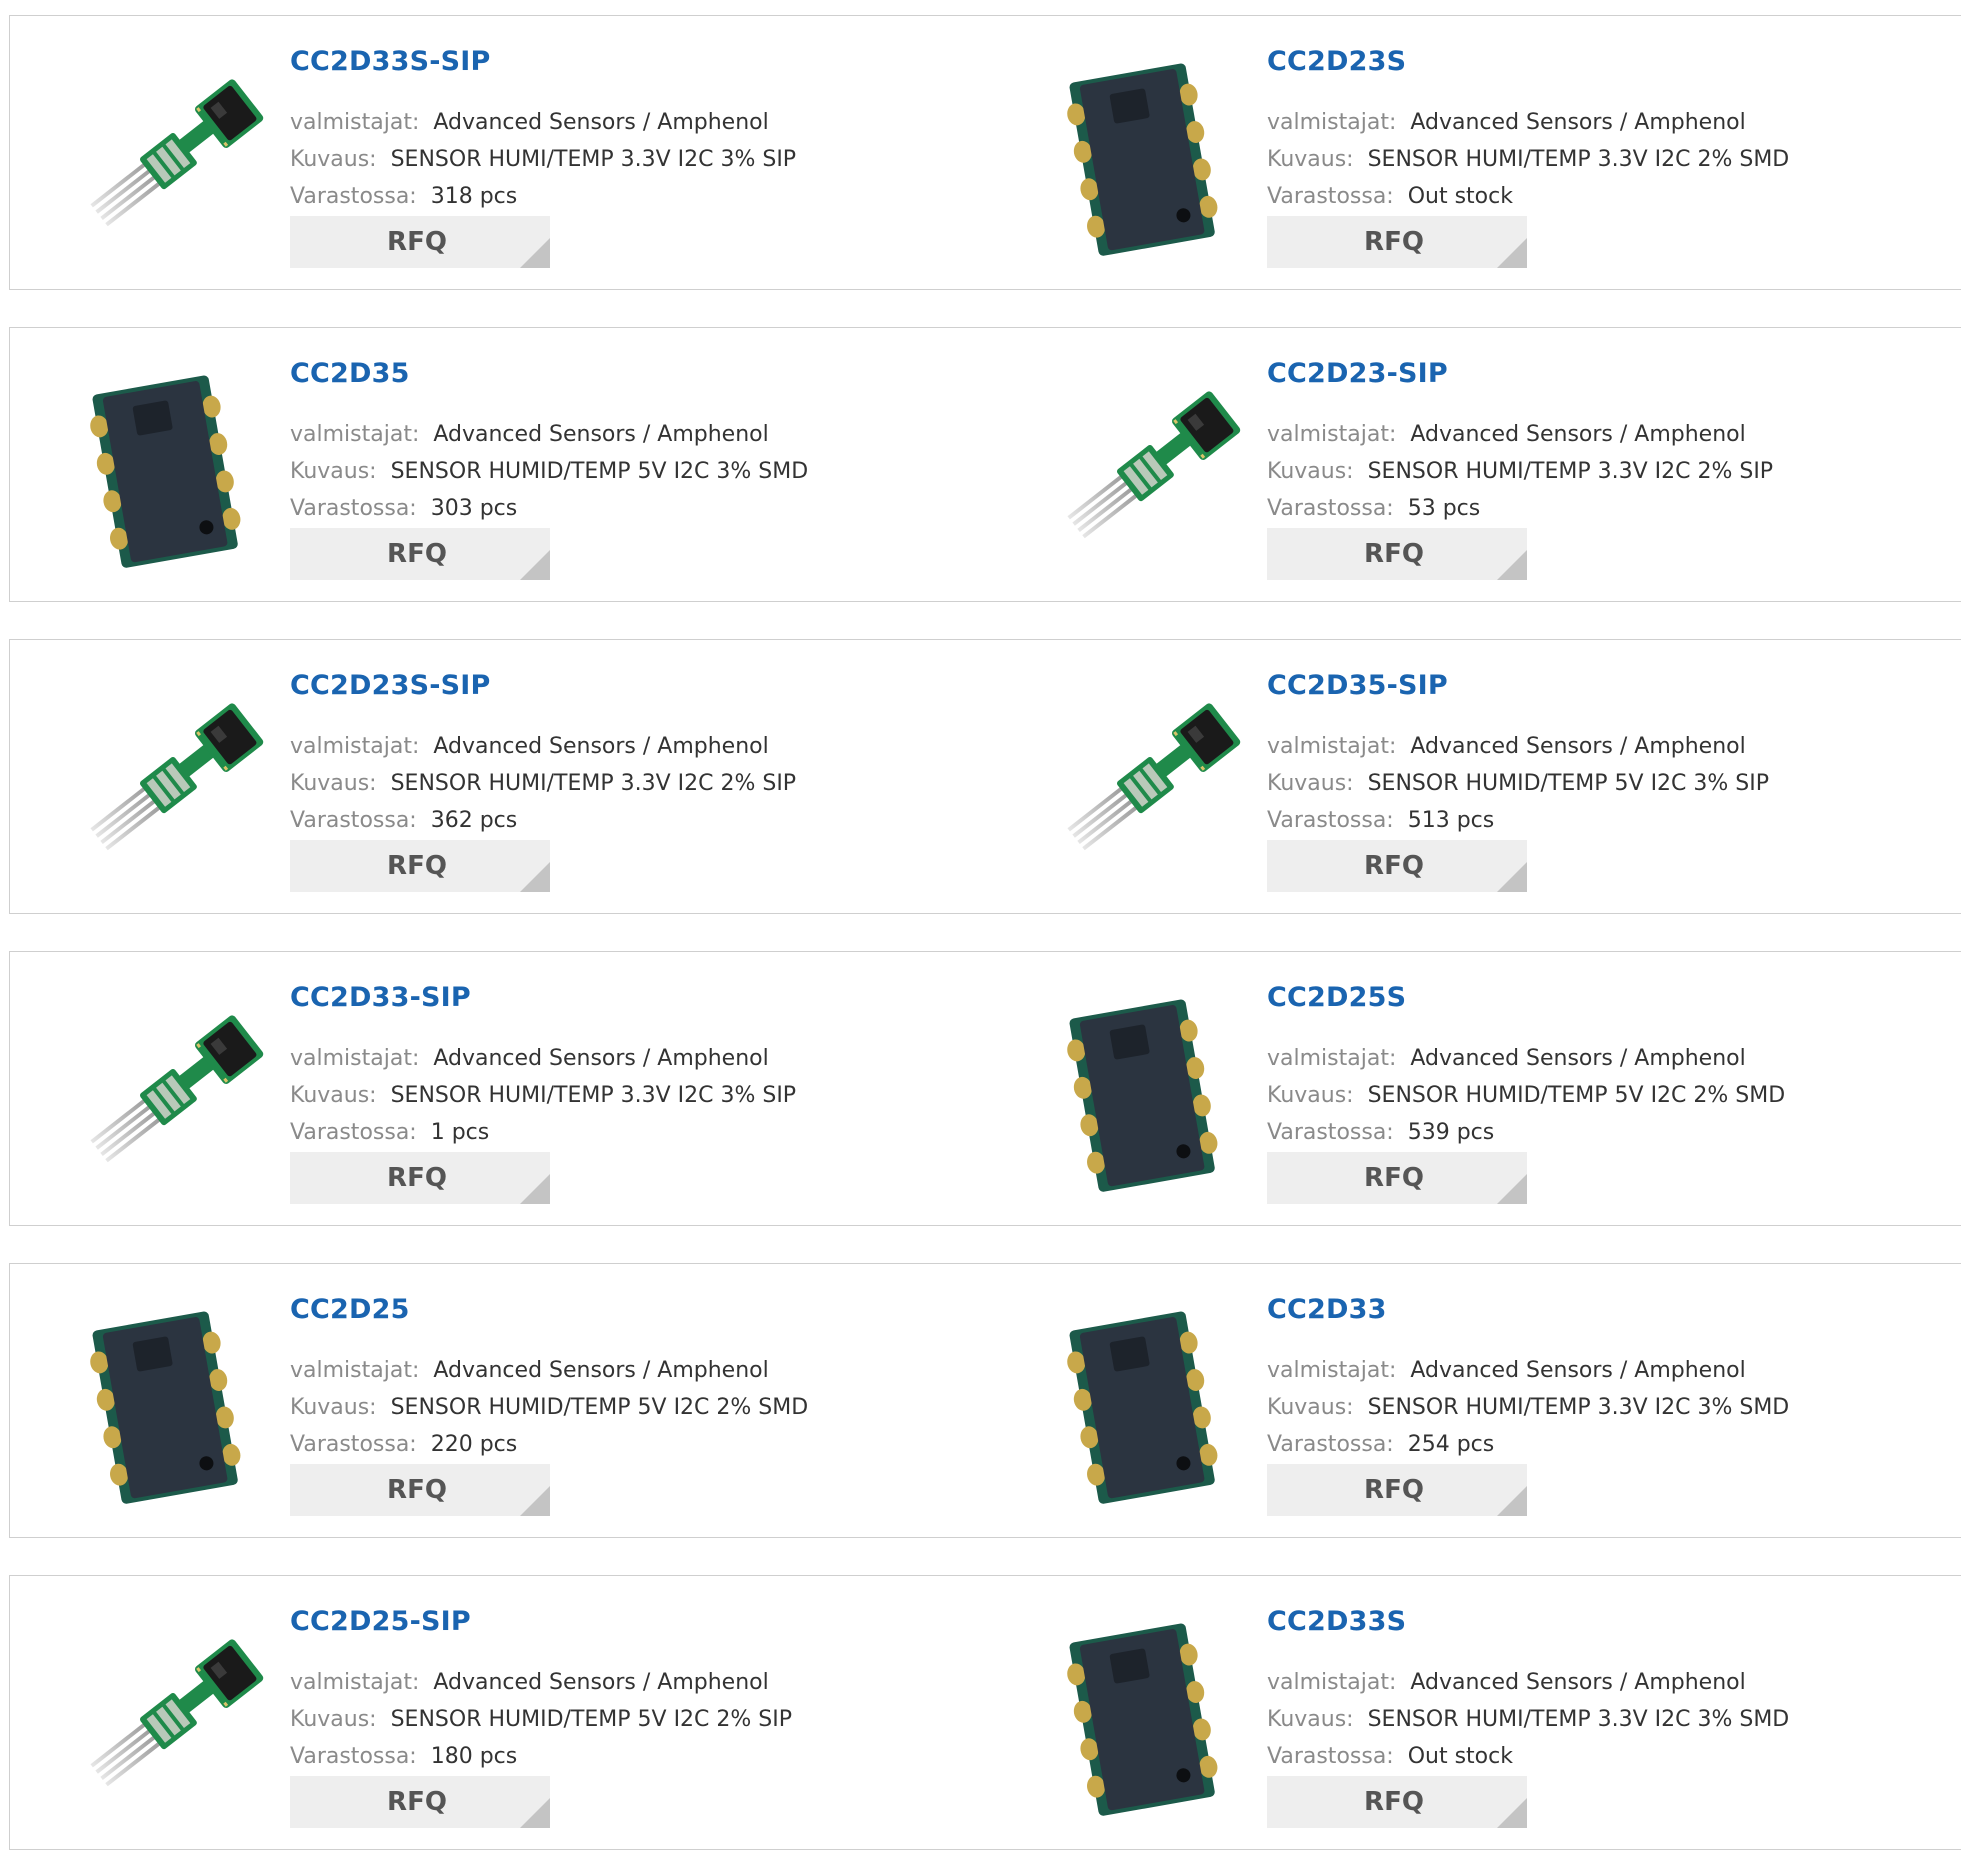  Describe the element at coordinates (543, 1095) in the screenshot. I see `description-row: Kuvaus: SENSOR HUMI/TEMP 3.3V I2C 3% SIP` at that location.